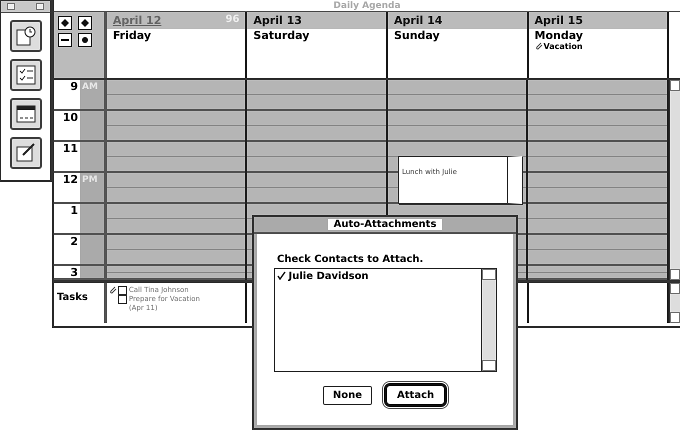  What do you see at coordinates (26, 153) in the screenshot?
I see `note-pencil-icon` at bounding box center [26, 153].